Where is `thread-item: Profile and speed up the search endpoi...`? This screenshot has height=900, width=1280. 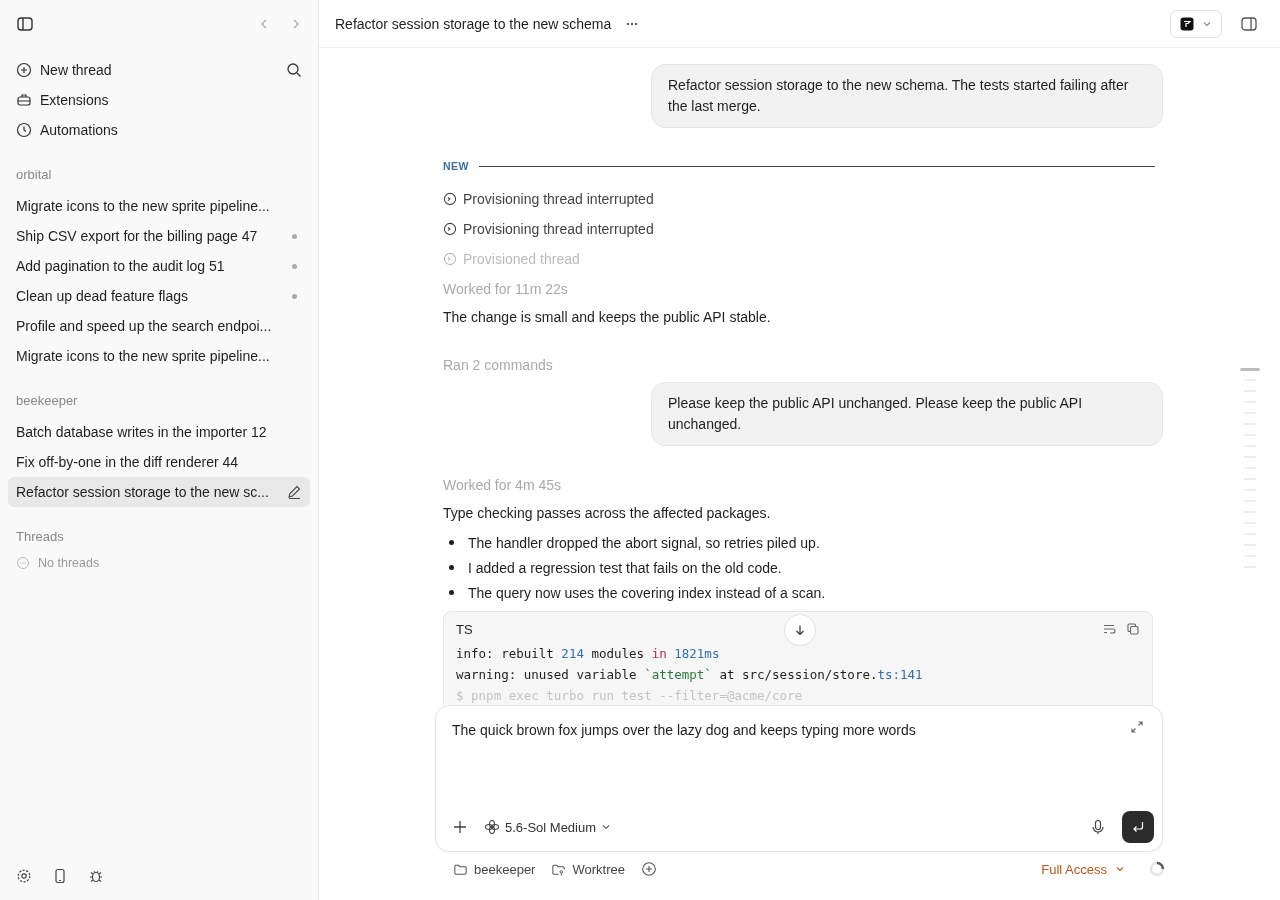
thread-item: Profile and speed up the search endpoi... is located at coordinates (159, 326).